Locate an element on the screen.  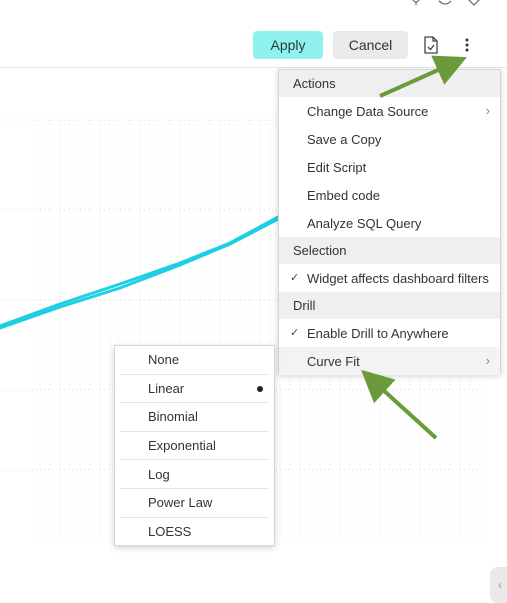
curve-option-power-law: Power Law is located at coordinates (194, 503).